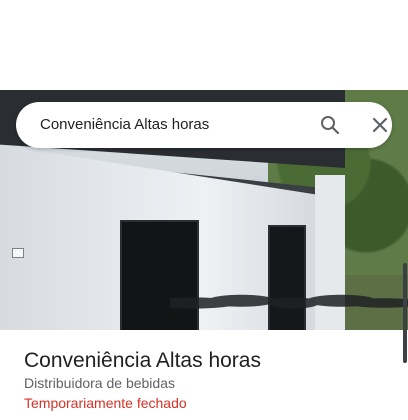  What do you see at coordinates (380, 125) in the screenshot?
I see `close-icon` at bounding box center [380, 125].